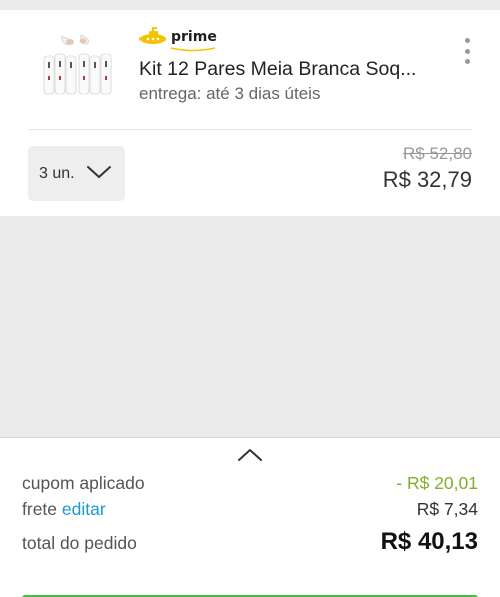 The width and height of the screenshot is (500, 597). What do you see at coordinates (230, 93) in the screenshot?
I see `delivery-estimate: entrega: até 3 dias úteis` at bounding box center [230, 93].